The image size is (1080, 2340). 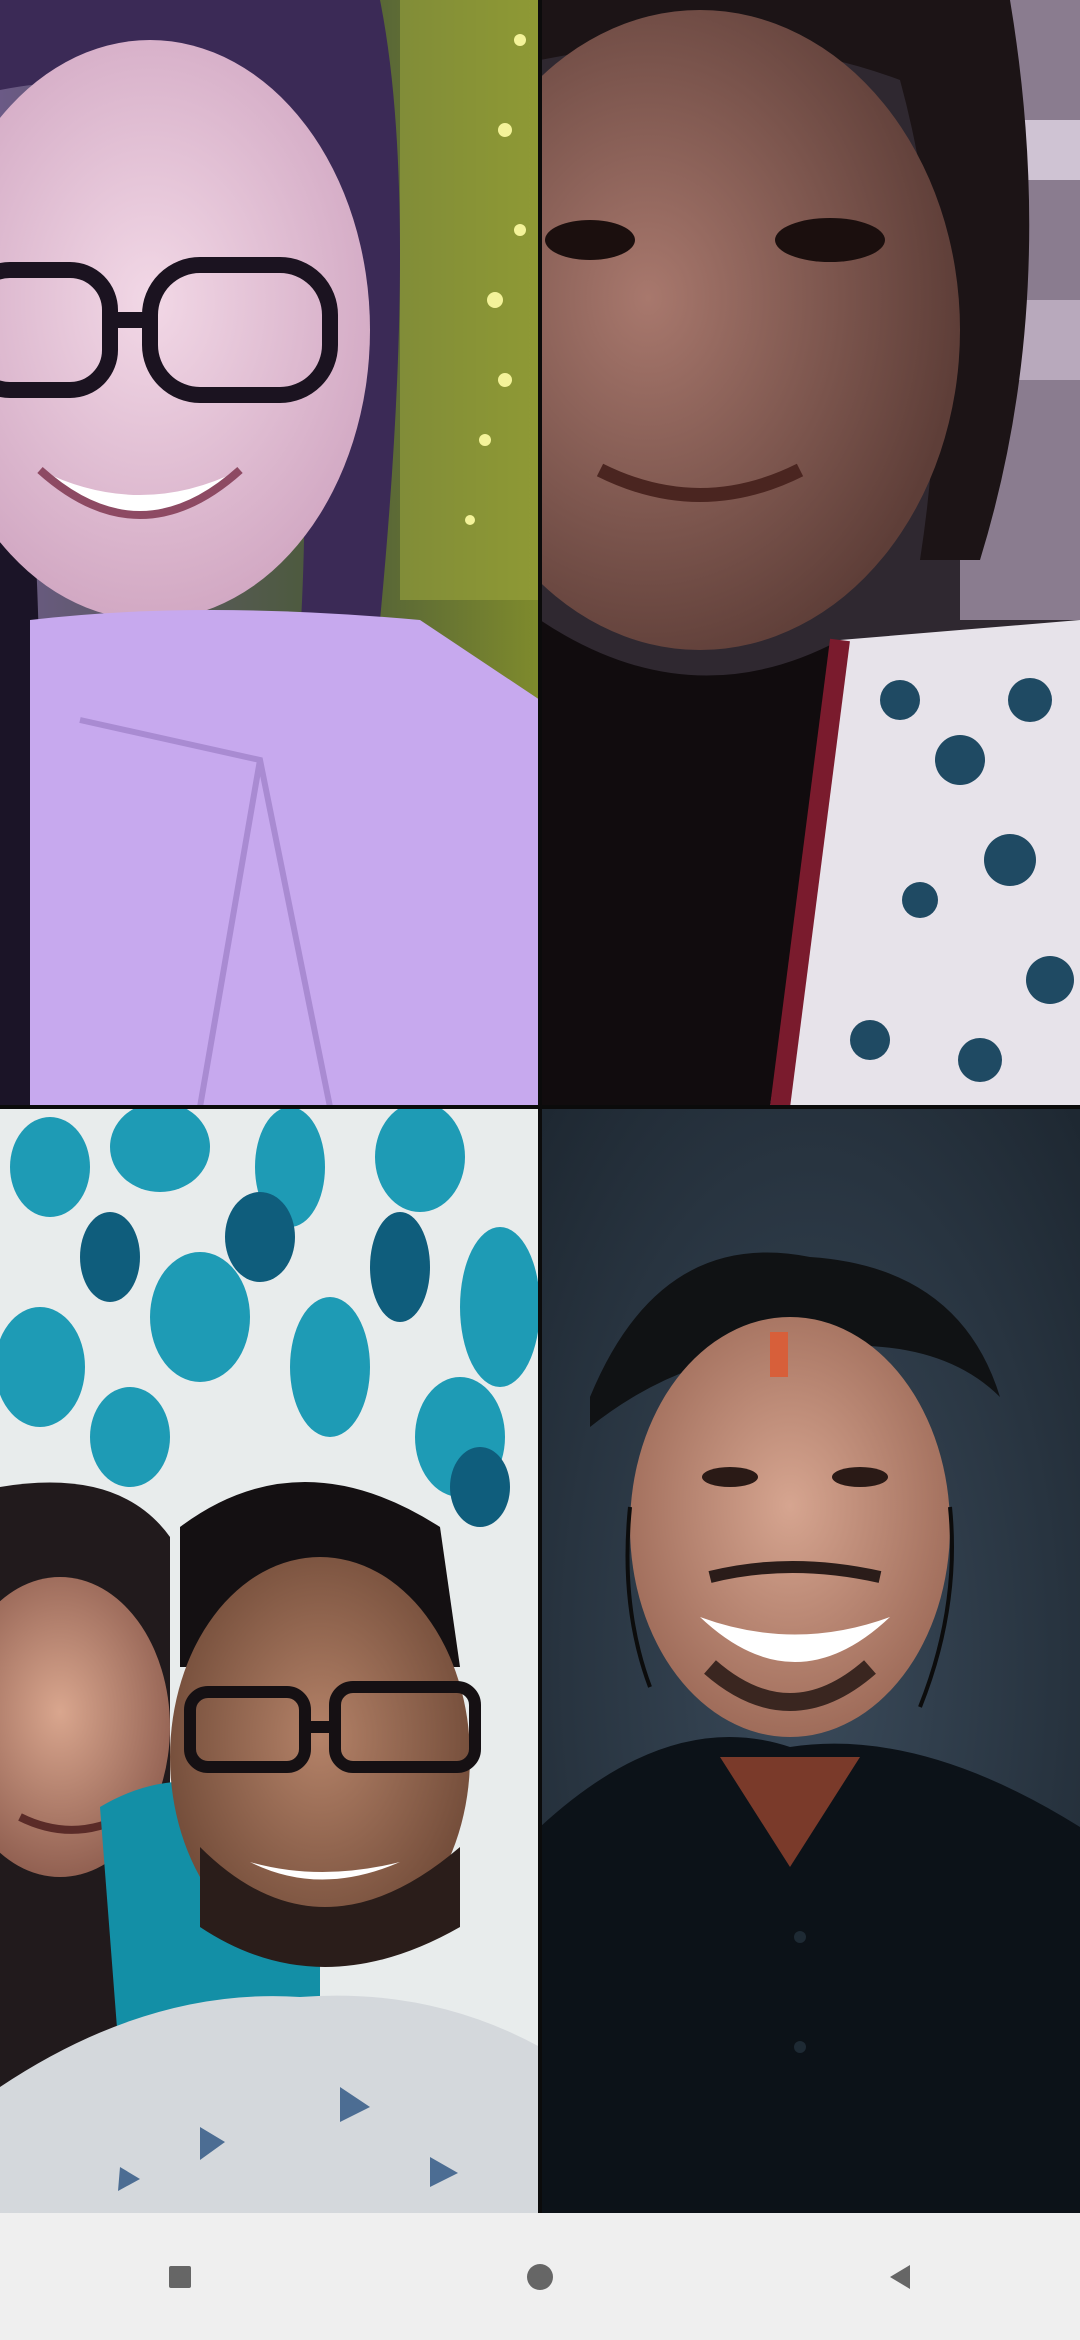 I want to click on grid-divider-horizontal, so click(x=540, y=1107).